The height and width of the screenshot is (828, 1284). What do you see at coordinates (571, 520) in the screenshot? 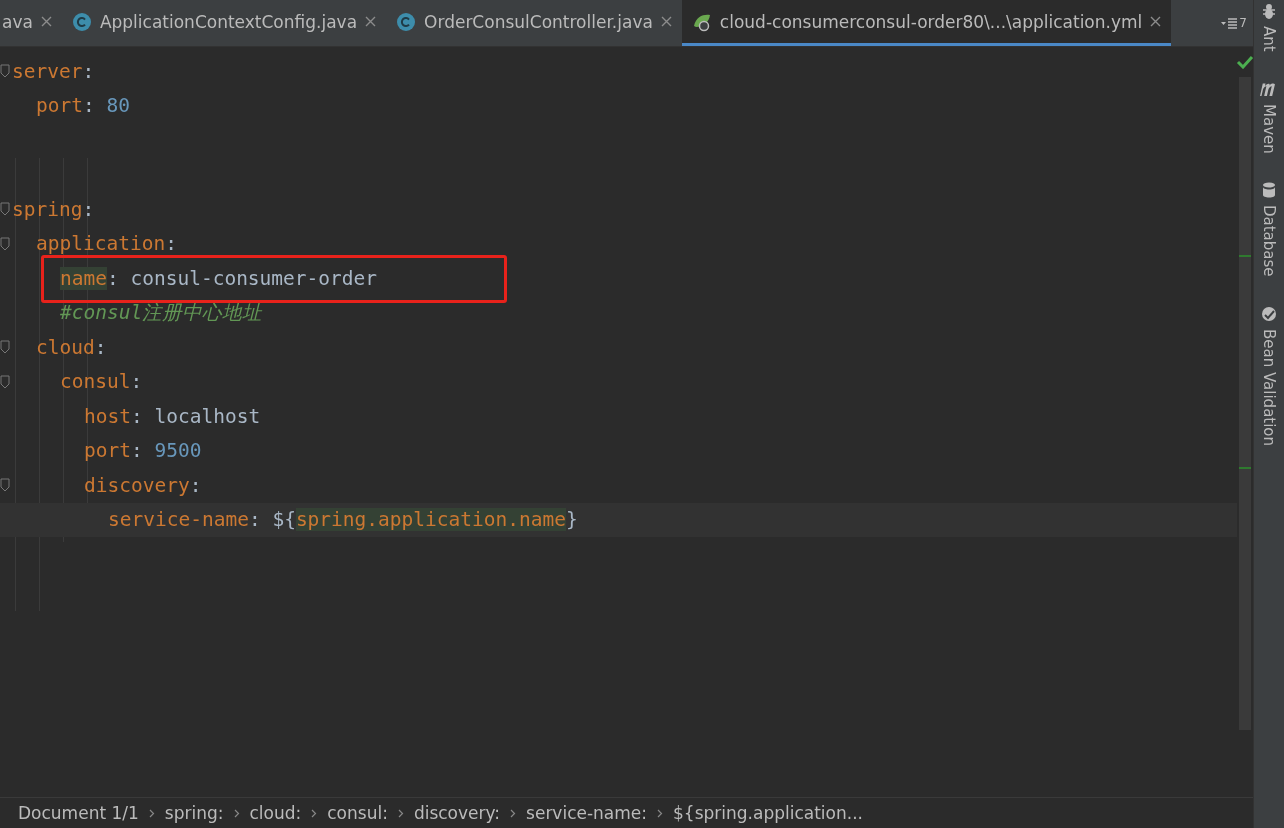
I see `brace: }` at bounding box center [571, 520].